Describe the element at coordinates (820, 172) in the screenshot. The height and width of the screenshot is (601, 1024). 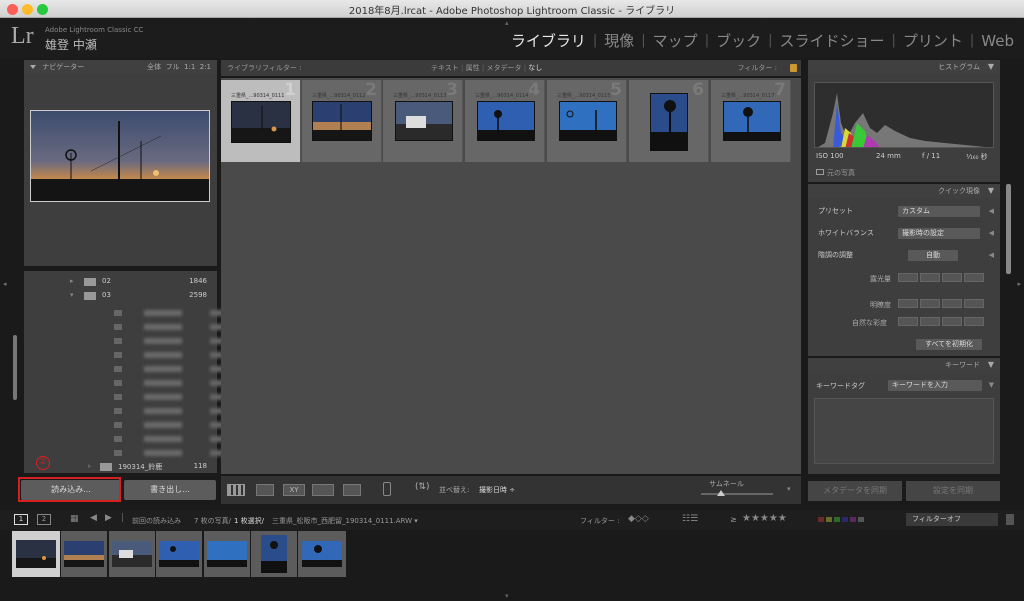
I see `checkbox-icon` at that location.